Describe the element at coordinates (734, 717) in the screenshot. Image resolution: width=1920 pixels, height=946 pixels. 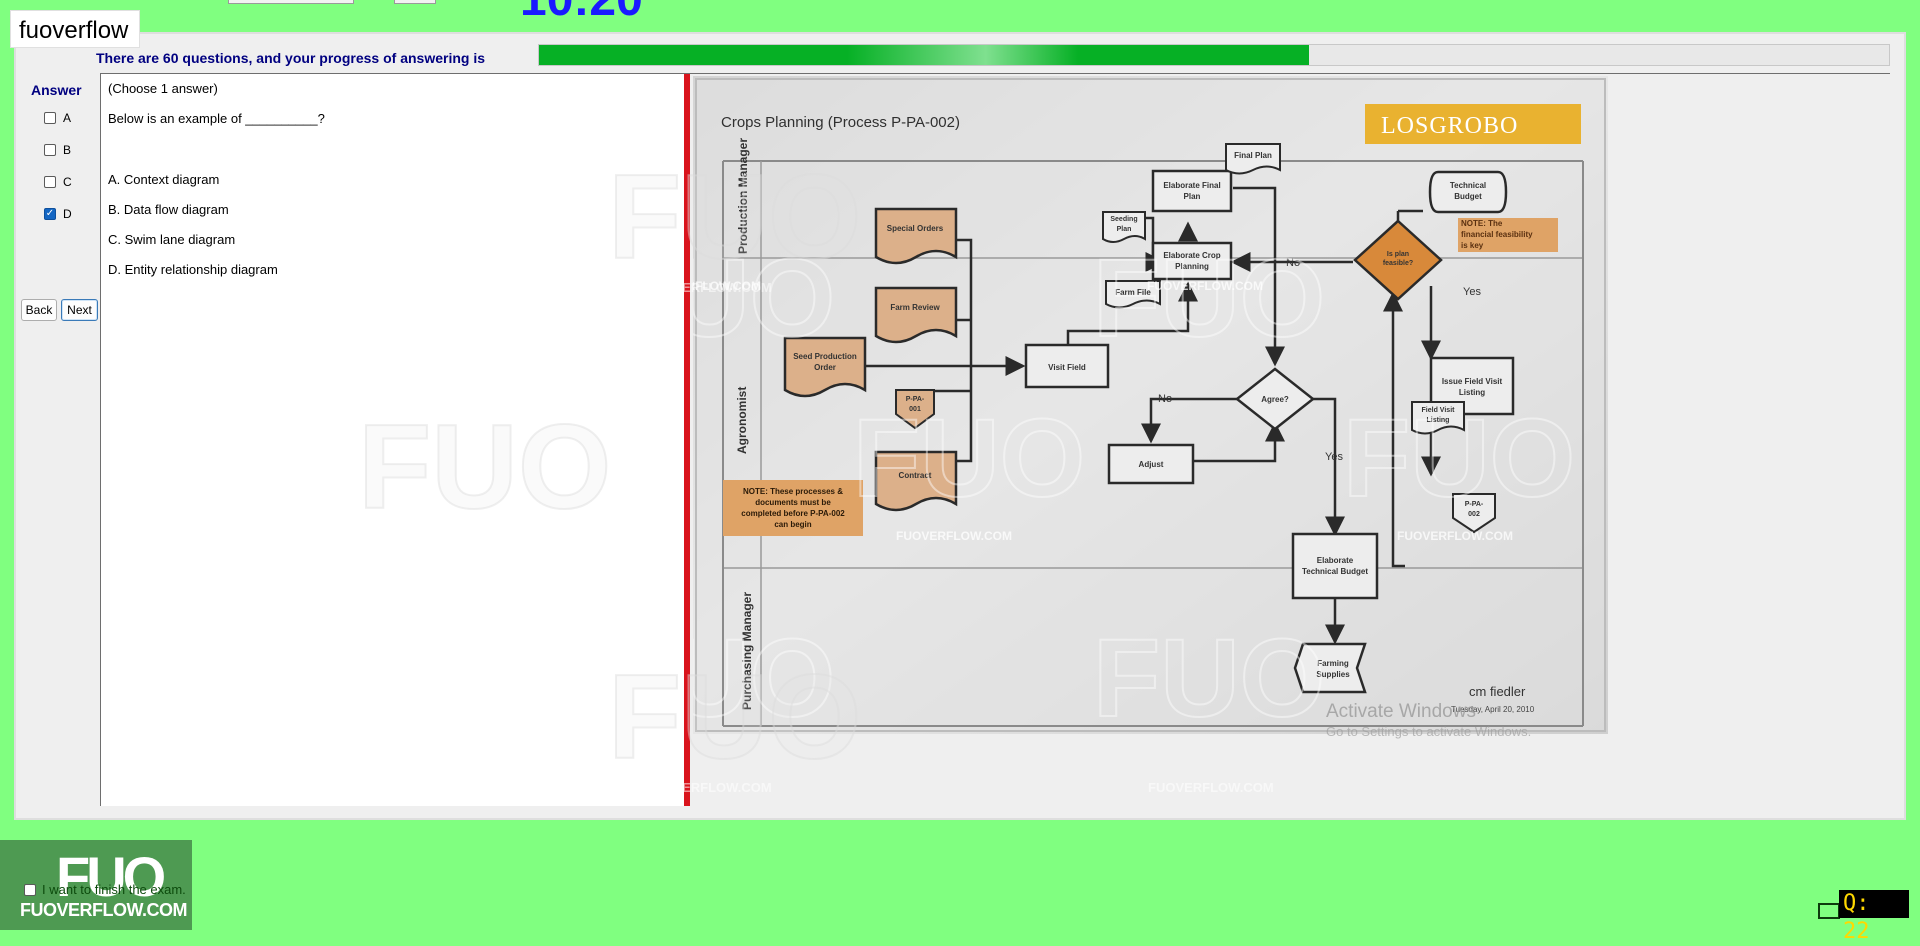
I see `watermark-fuo-3: FUO` at that location.